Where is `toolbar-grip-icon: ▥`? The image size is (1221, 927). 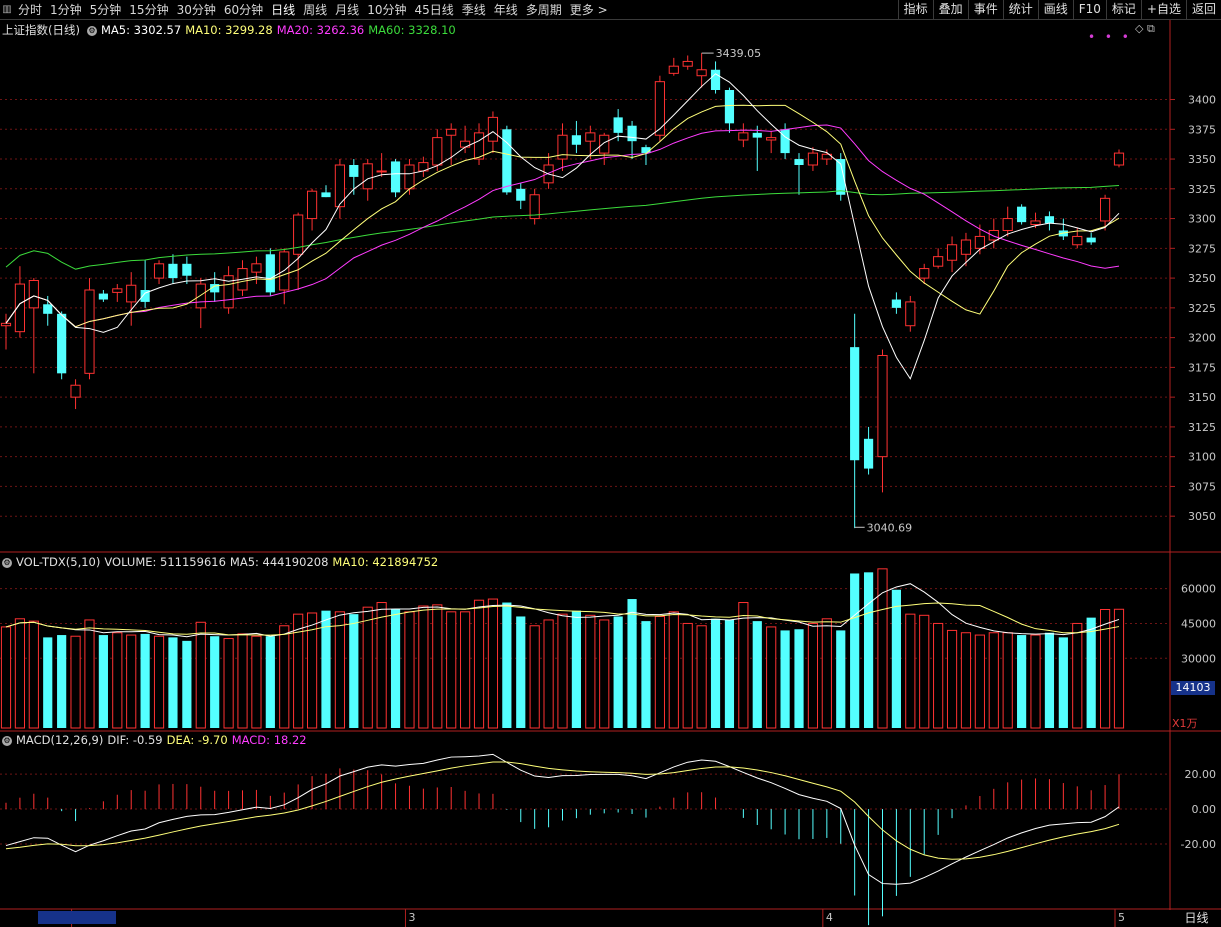 toolbar-grip-icon: ▥ is located at coordinates (7, 9).